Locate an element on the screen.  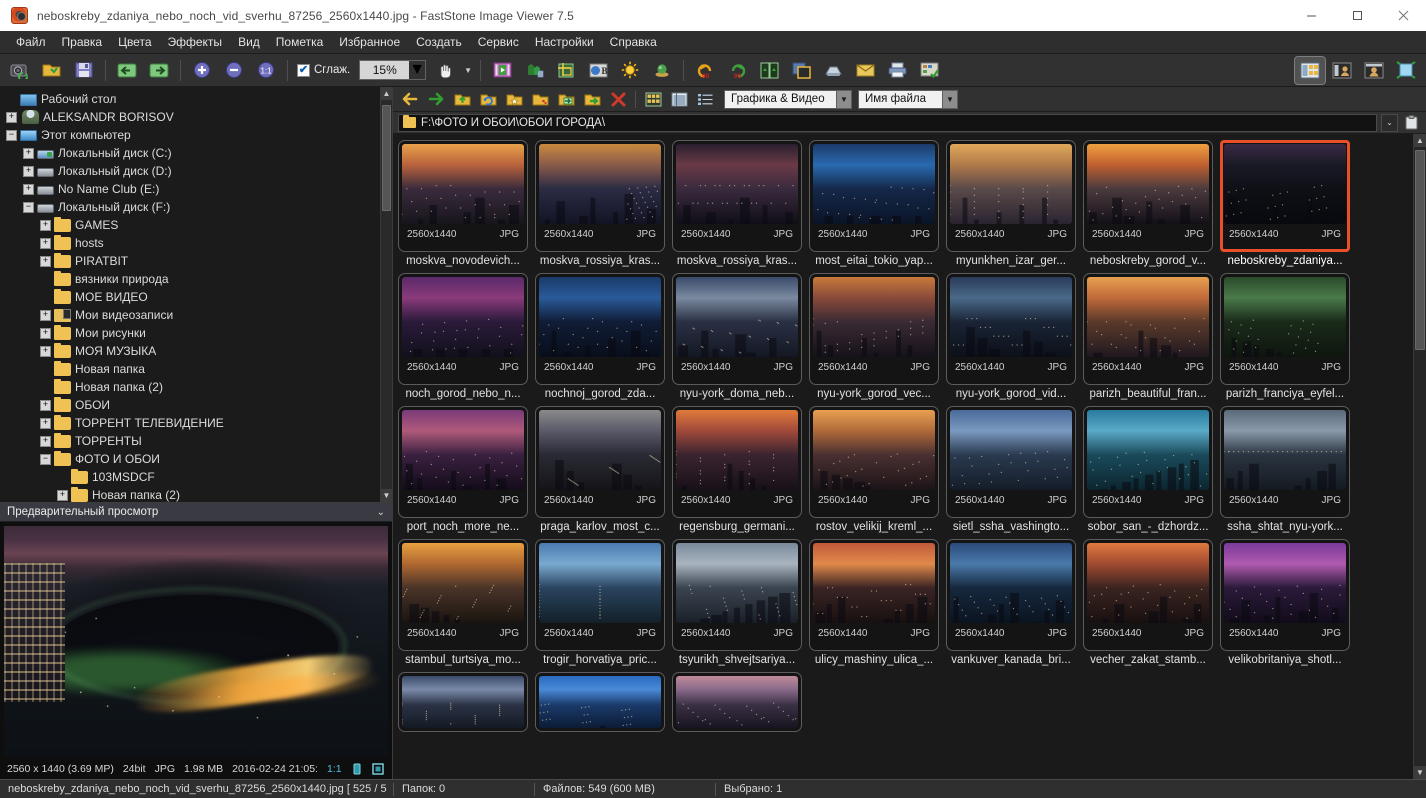
hand-dropdown-arrow-icon: ▼ is located at coordinates (468, 70).